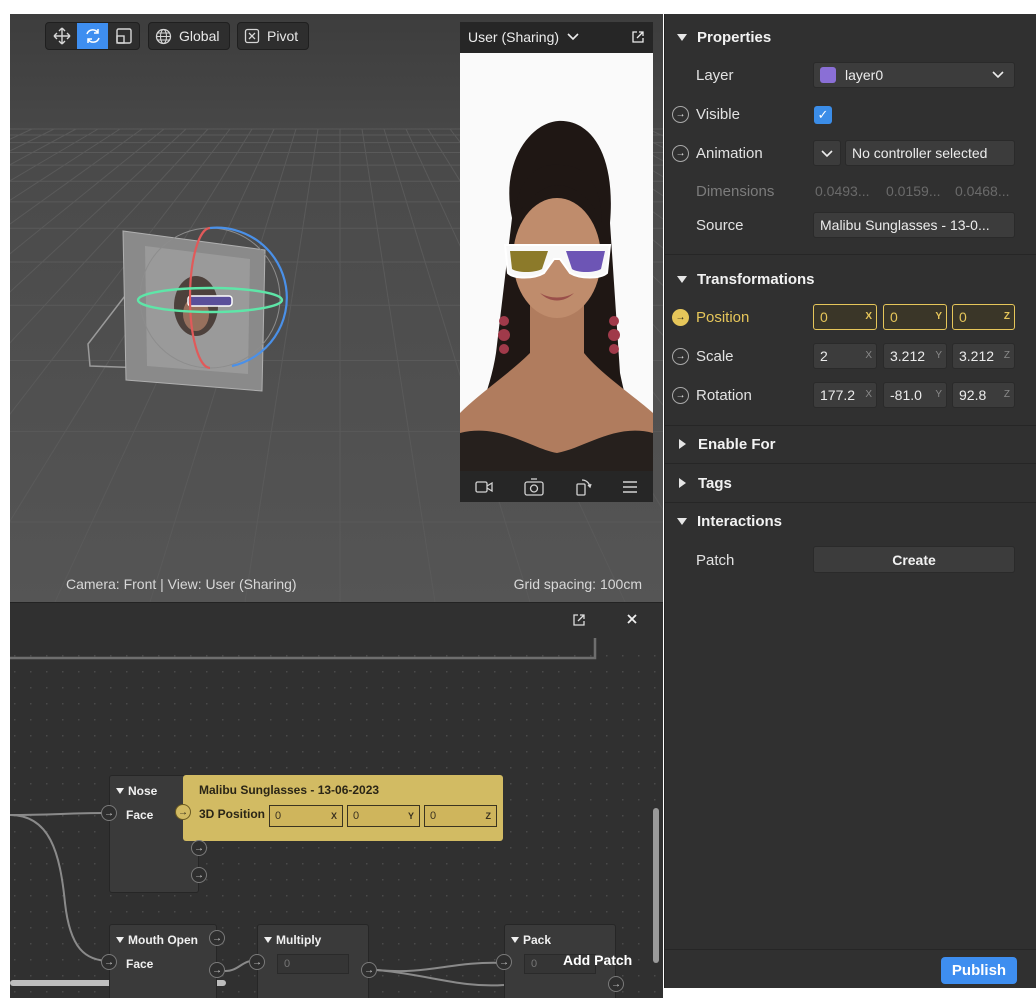  What do you see at coordinates (163, 961) in the screenshot?
I see `mouth-open-node: Mouth Open Face` at bounding box center [163, 961].